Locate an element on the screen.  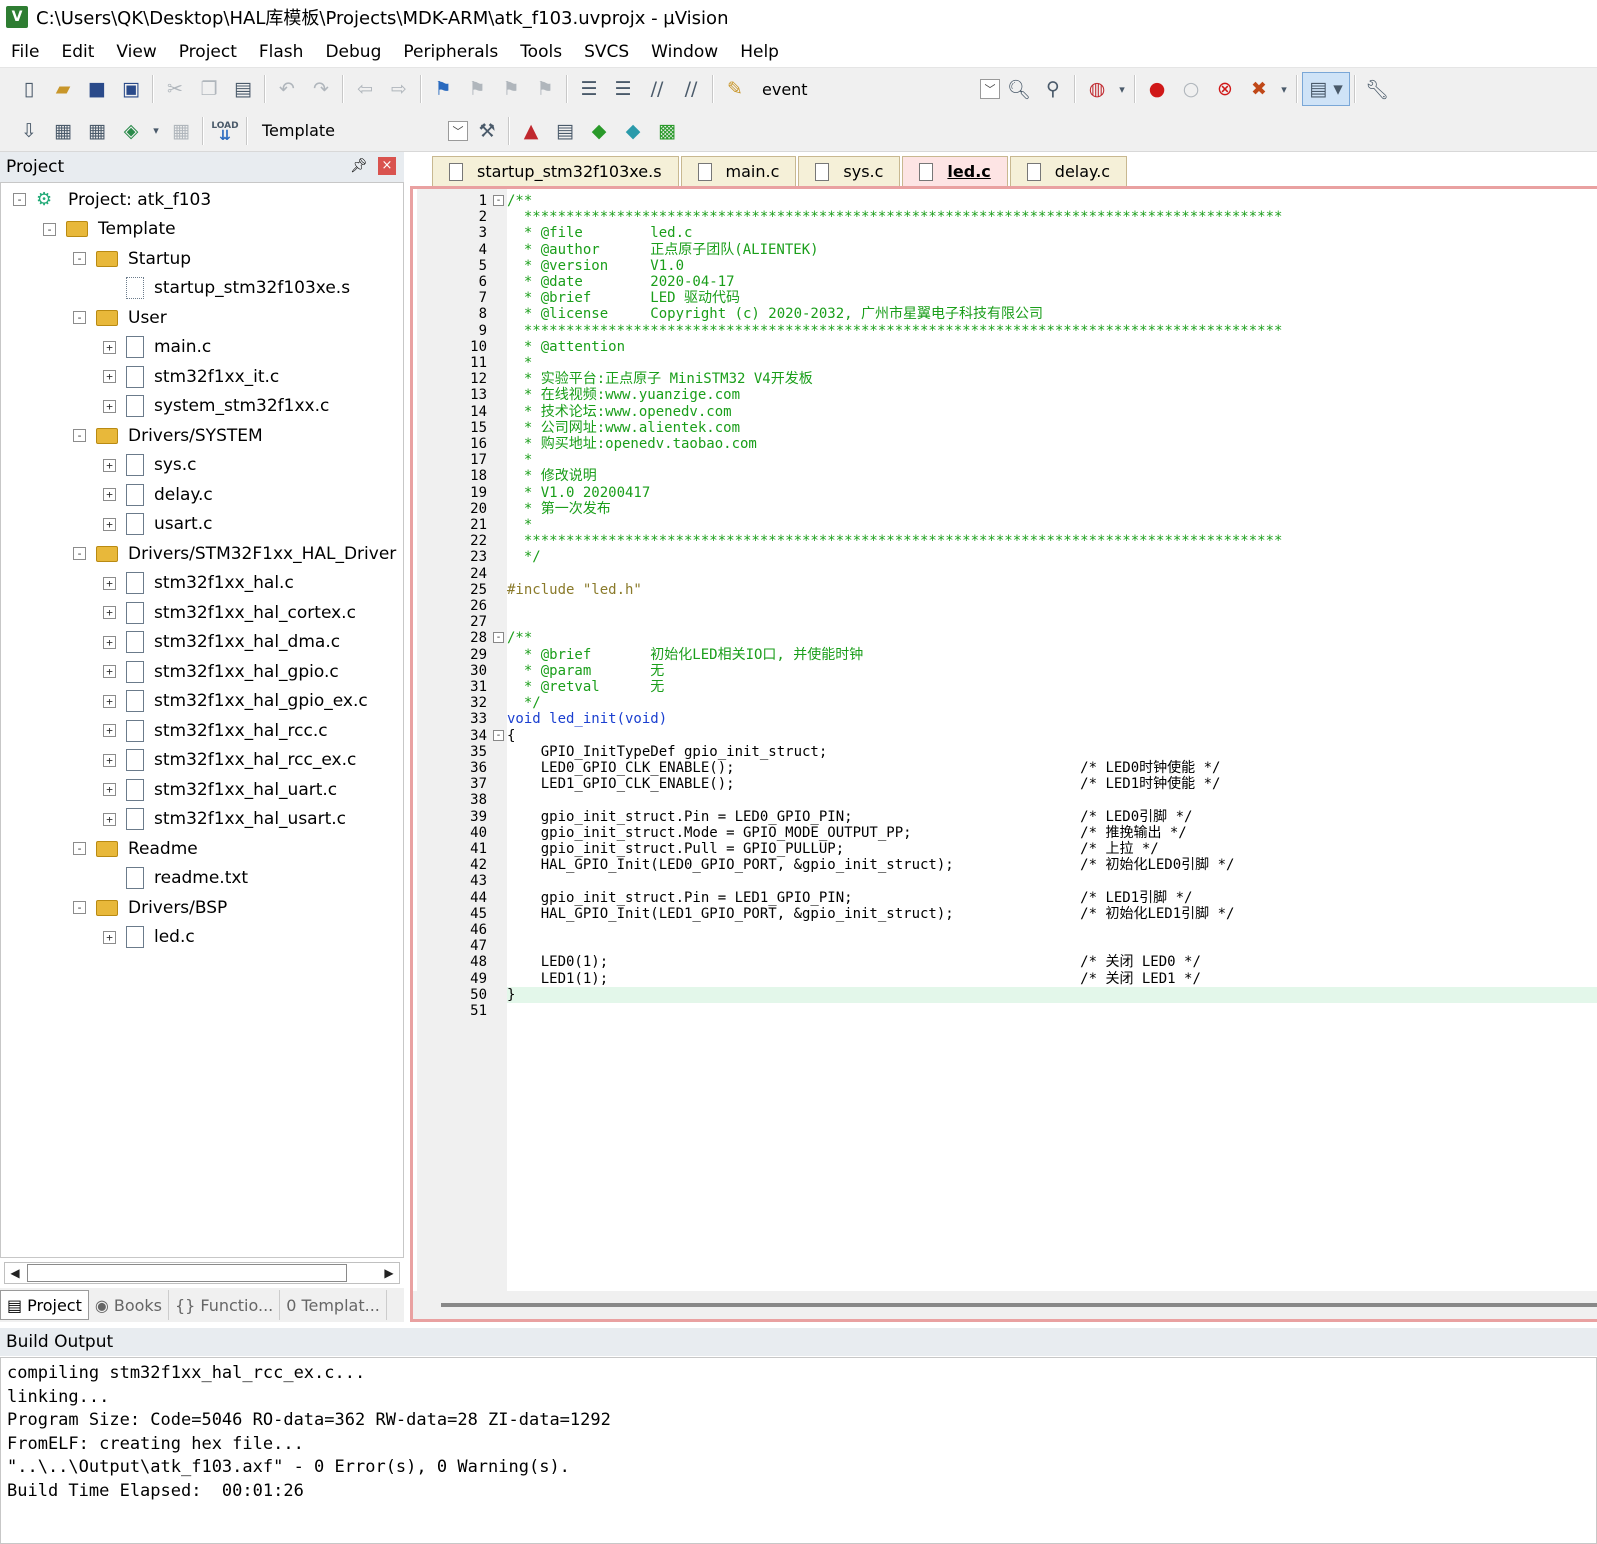
indent-icon: ☰ is located at coordinates (589, 89).